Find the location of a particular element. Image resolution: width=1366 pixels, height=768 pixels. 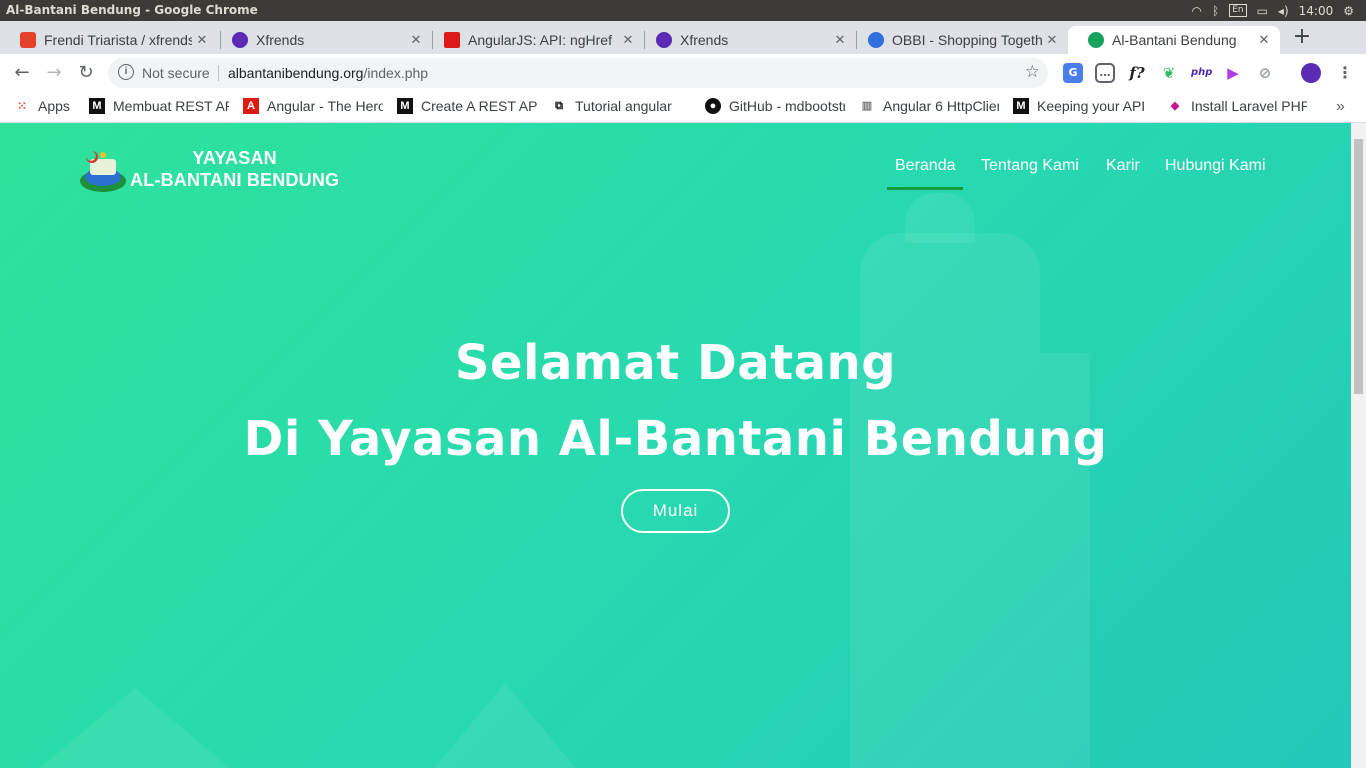

tab-xfrends-2: Xfrends ✕ is located at coordinates (746, 40).